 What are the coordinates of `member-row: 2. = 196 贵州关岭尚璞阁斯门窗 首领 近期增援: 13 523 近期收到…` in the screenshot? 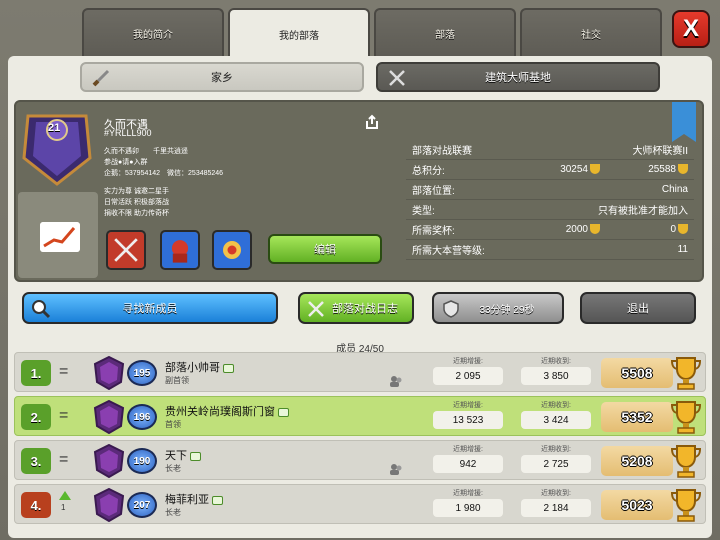 It's located at (360, 416).